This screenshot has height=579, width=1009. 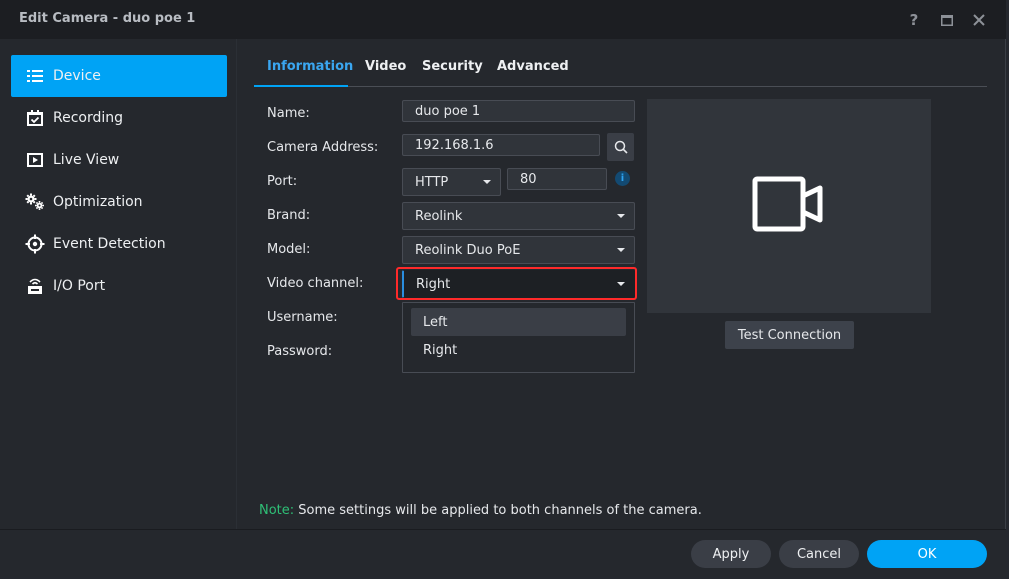 I want to click on sidebar-item-label: Optimization, so click(x=98, y=202).